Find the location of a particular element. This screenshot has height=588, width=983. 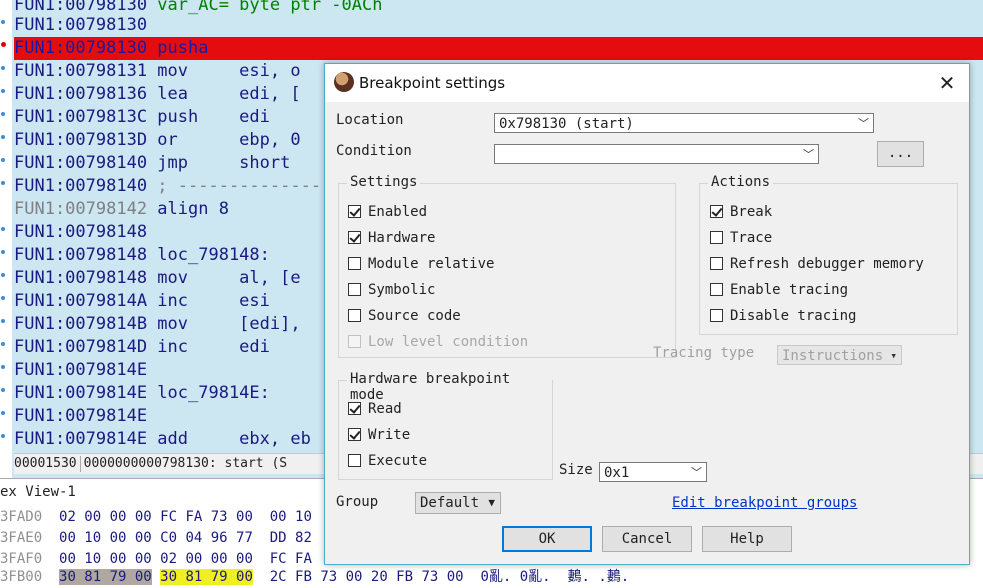

hex-row-address: 3FAF0 is located at coordinates (21, 559).